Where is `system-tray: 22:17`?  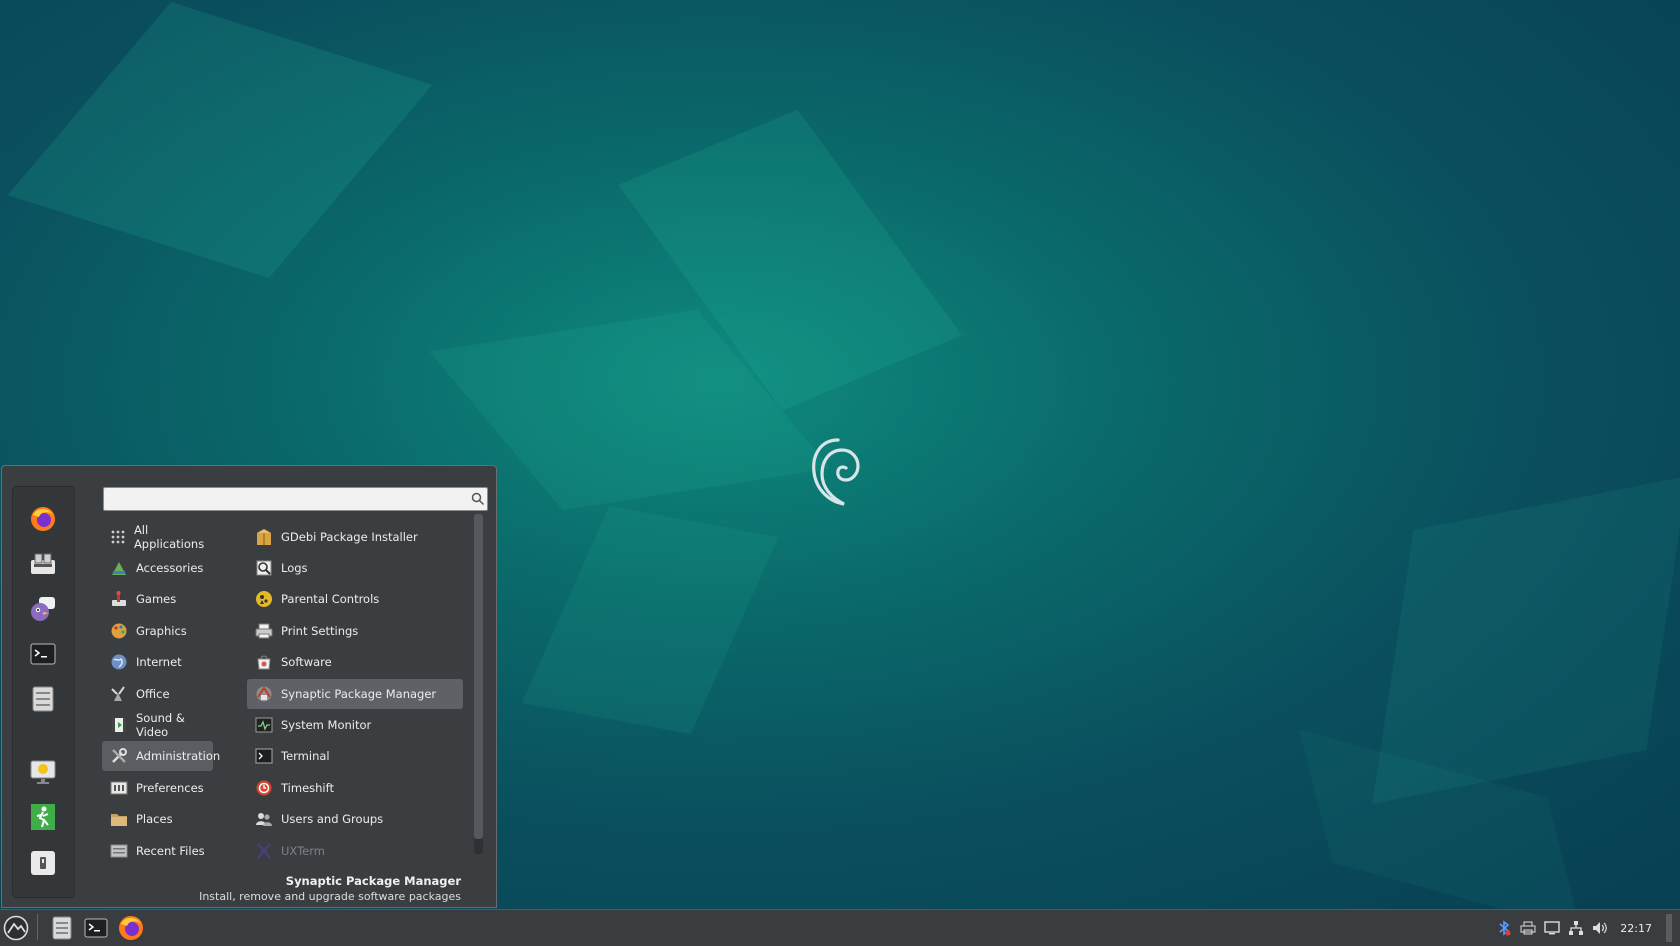 system-tray: 22:17 is located at coordinates (1588, 928).